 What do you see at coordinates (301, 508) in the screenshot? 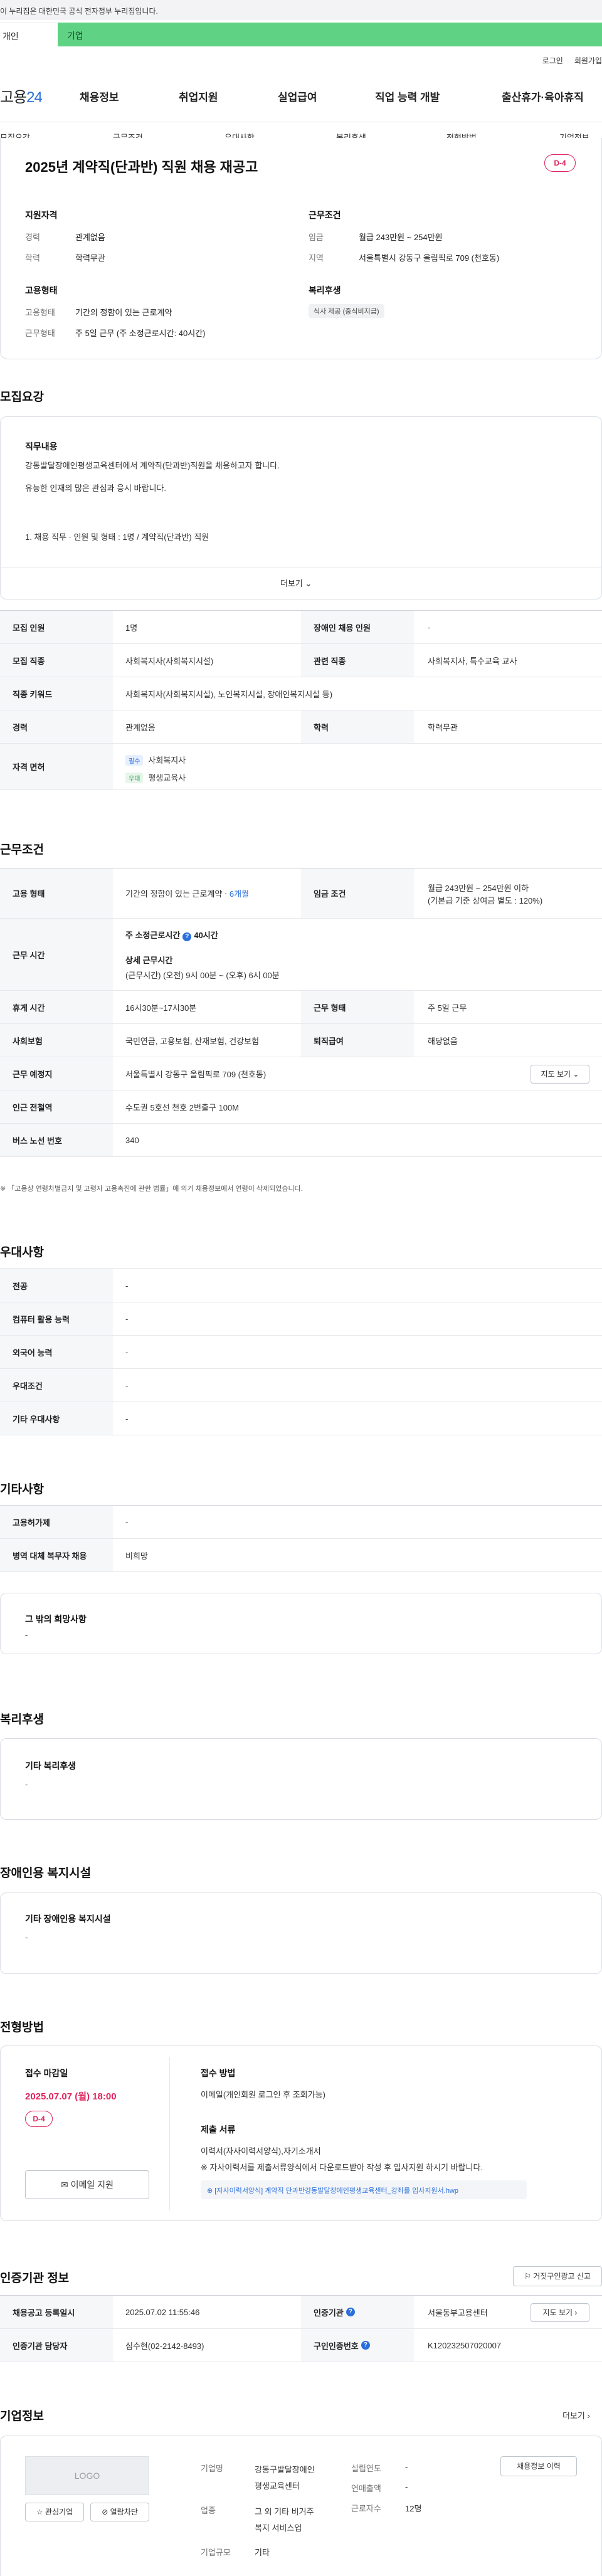
I see `duty-box` at bounding box center [301, 508].